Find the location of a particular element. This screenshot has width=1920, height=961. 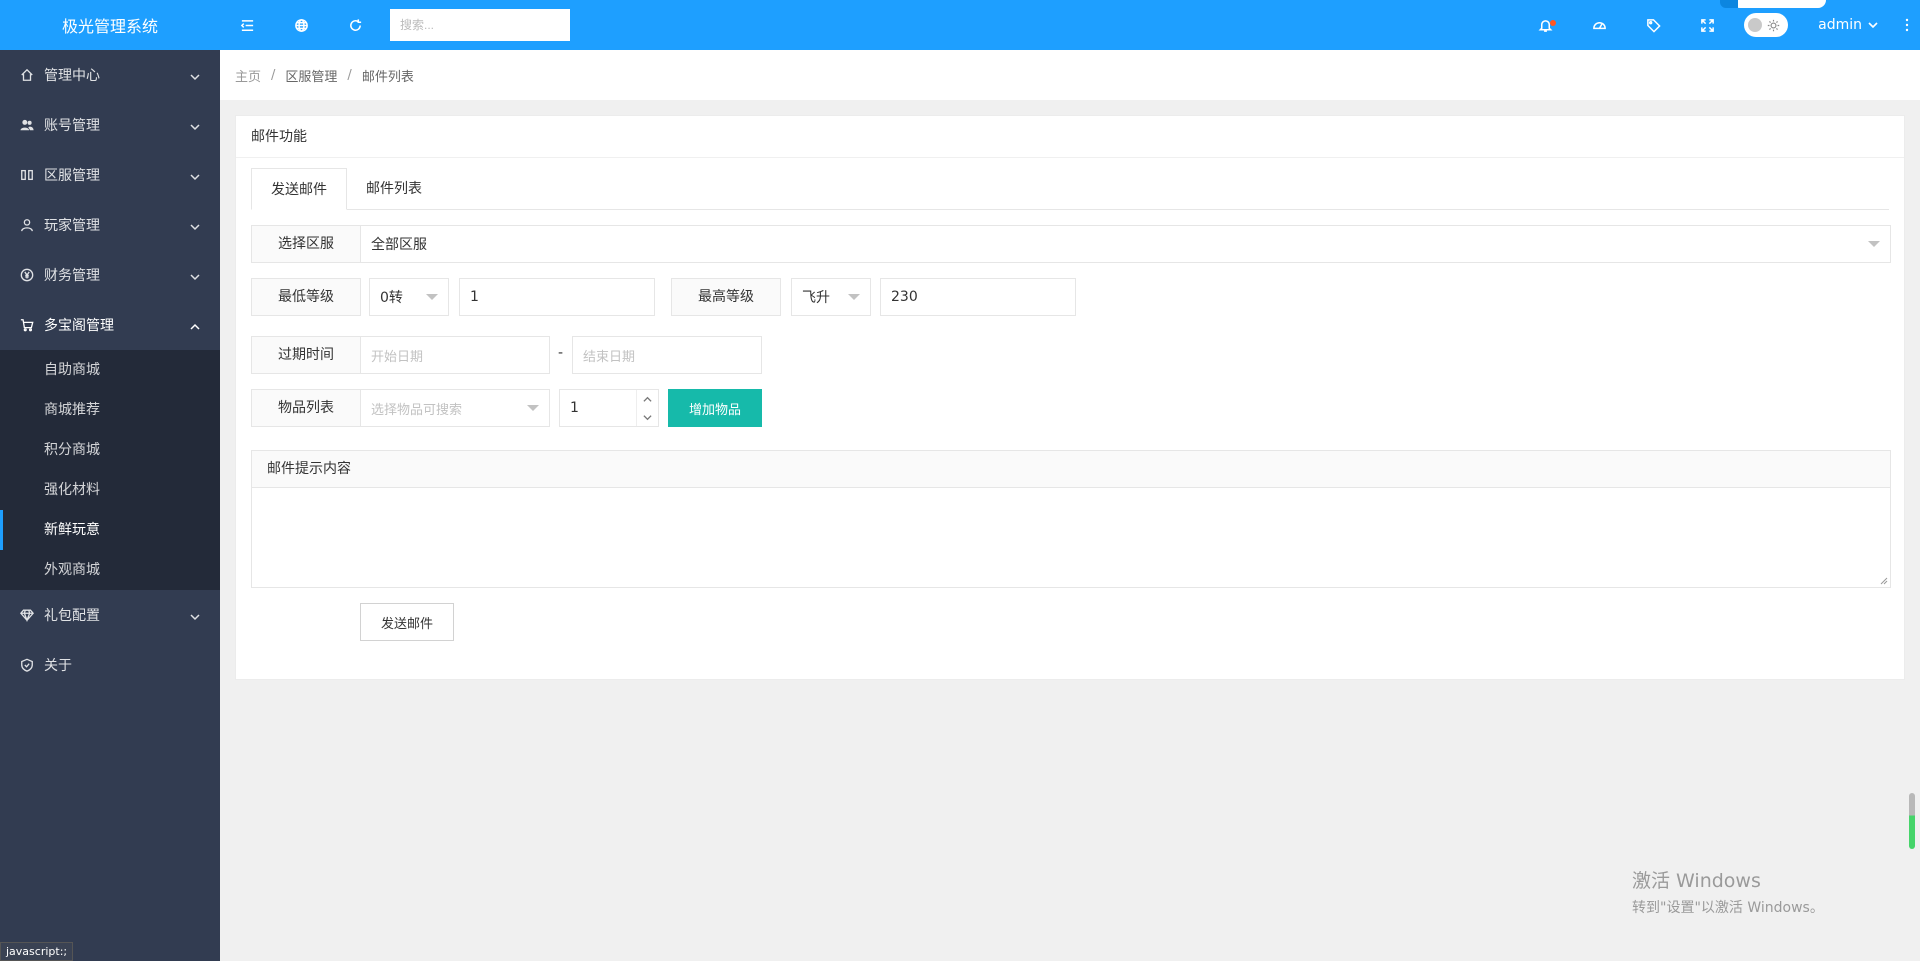

min-level-value: 1 is located at coordinates (474, 297).